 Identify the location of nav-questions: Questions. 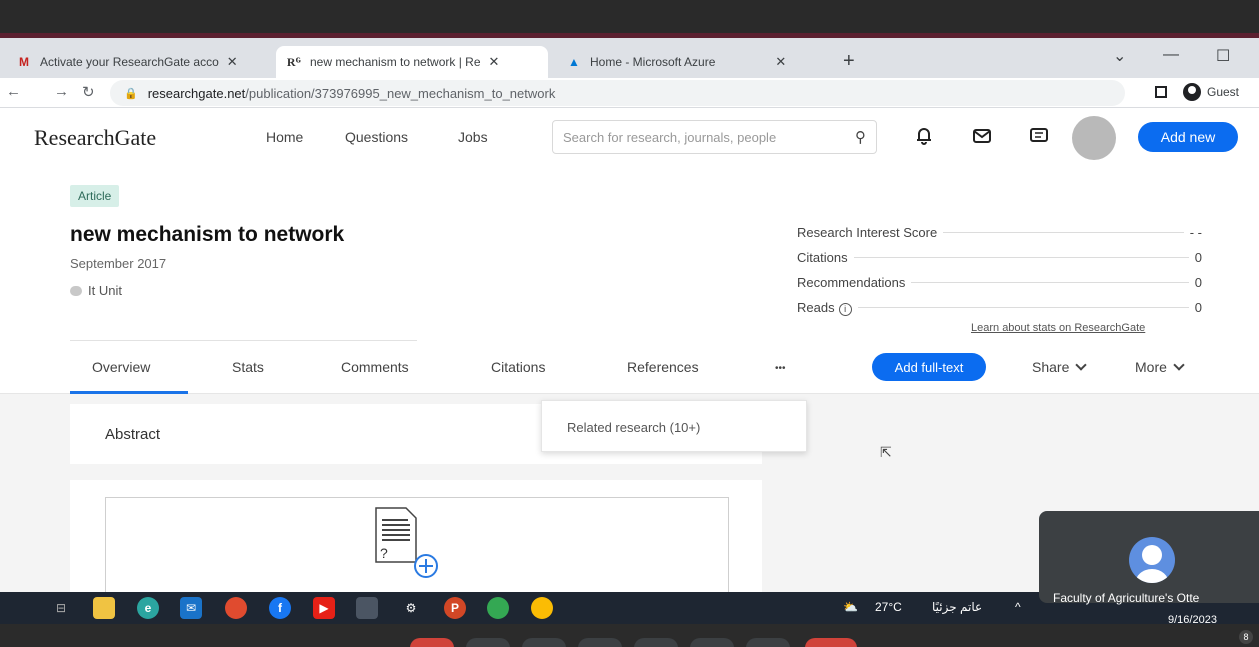
(376, 137).